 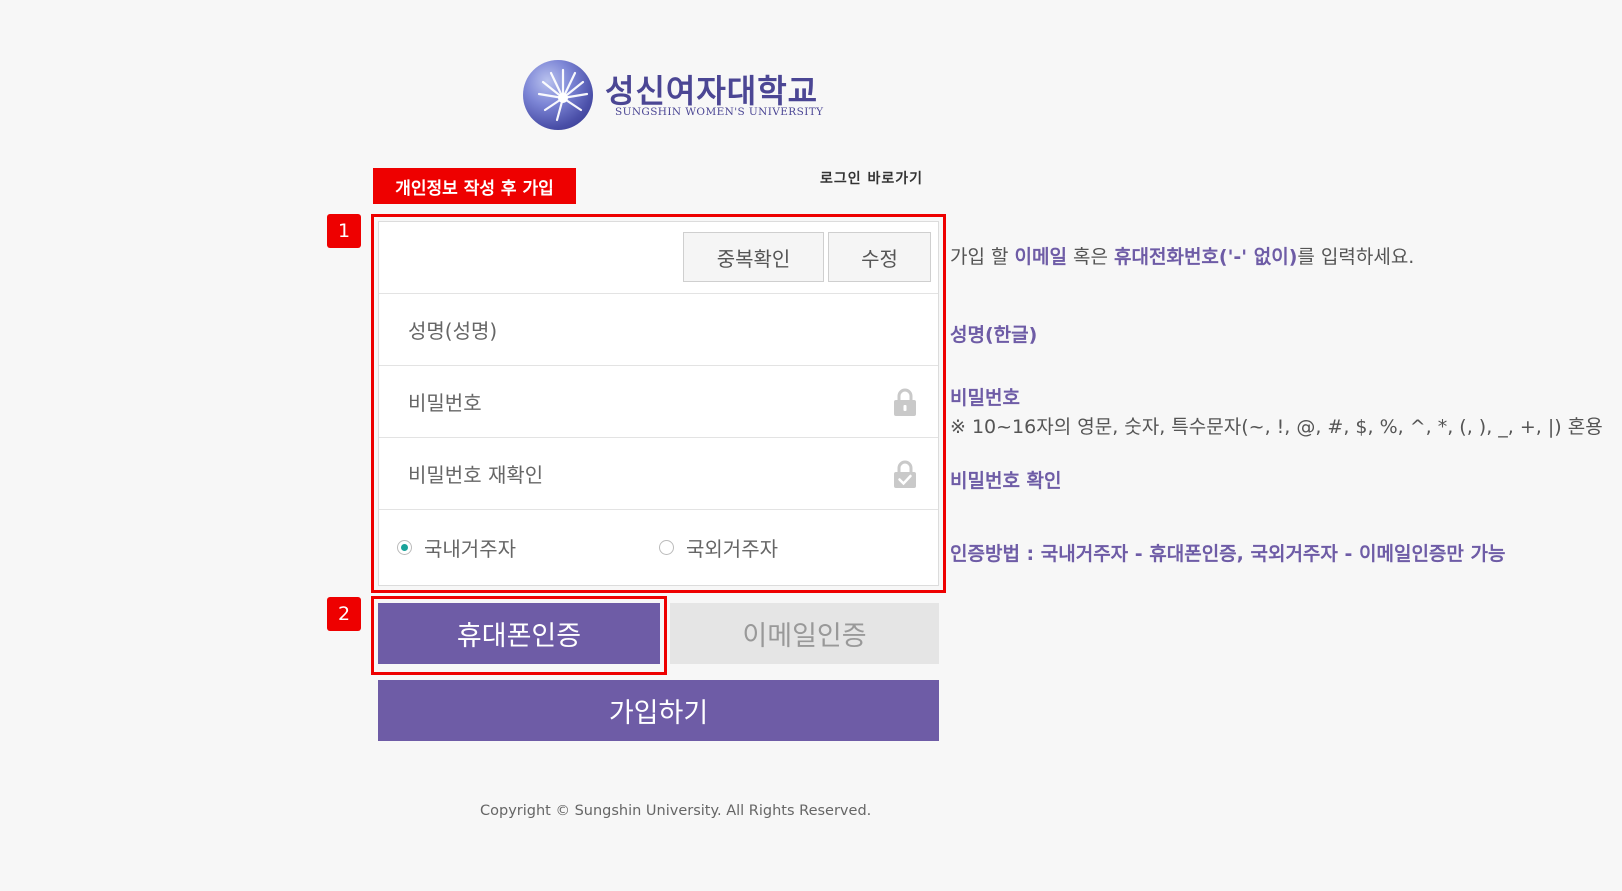 What do you see at coordinates (658, 330) in the screenshot?
I see `name-row: 성명(성명)` at bounding box center [658, 330].